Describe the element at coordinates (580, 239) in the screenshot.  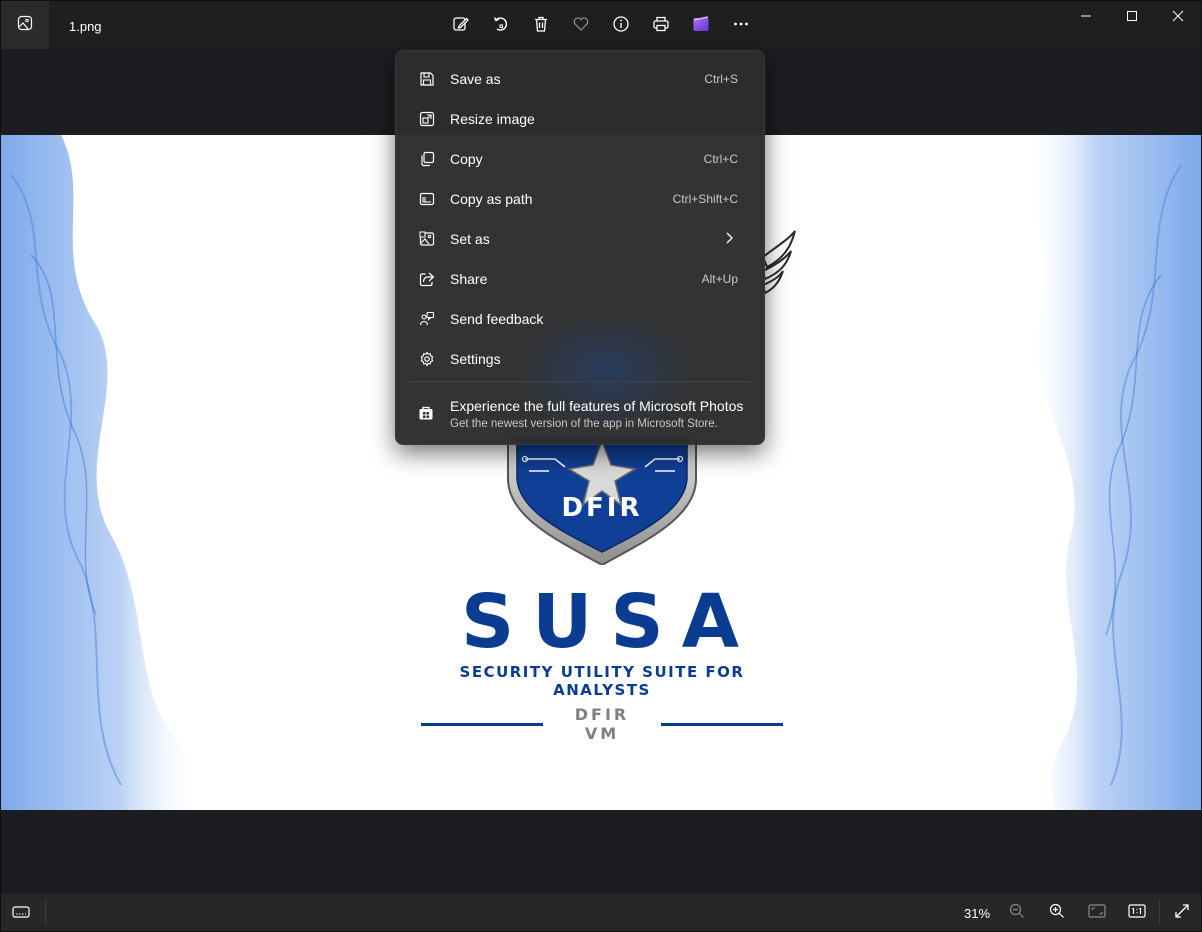
I see `menu-item-set-as: Set as` at that location.